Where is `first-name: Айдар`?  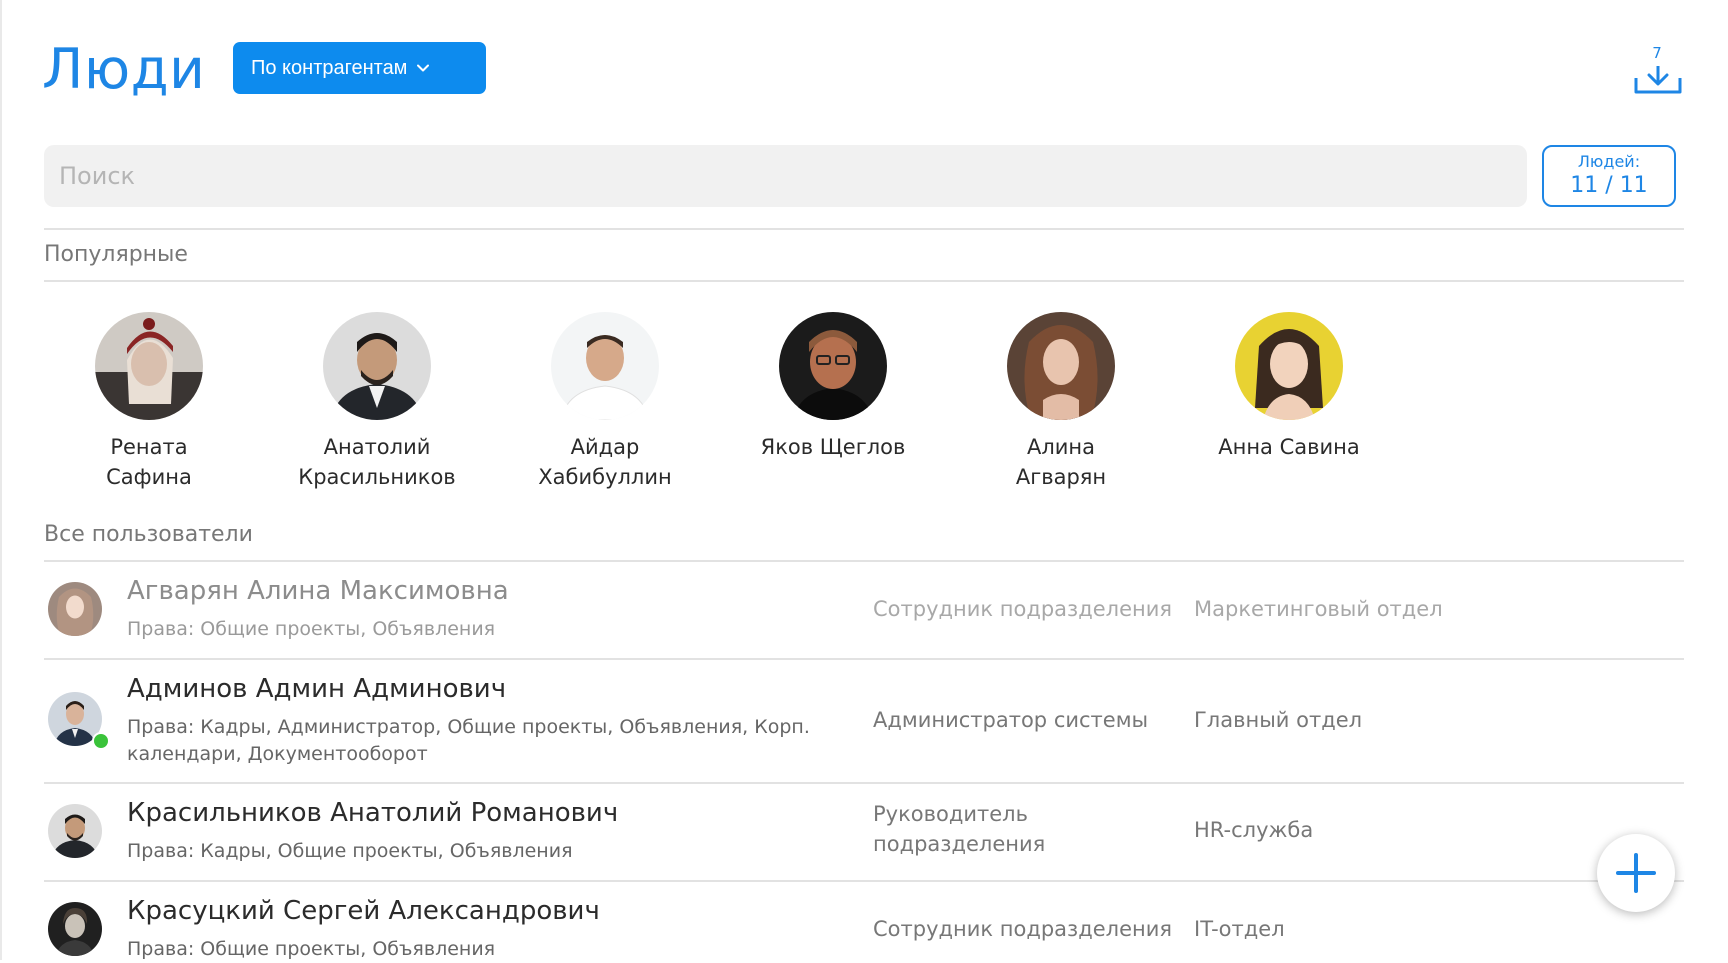 first-name: Айдар is located at coordinates (605, 447).